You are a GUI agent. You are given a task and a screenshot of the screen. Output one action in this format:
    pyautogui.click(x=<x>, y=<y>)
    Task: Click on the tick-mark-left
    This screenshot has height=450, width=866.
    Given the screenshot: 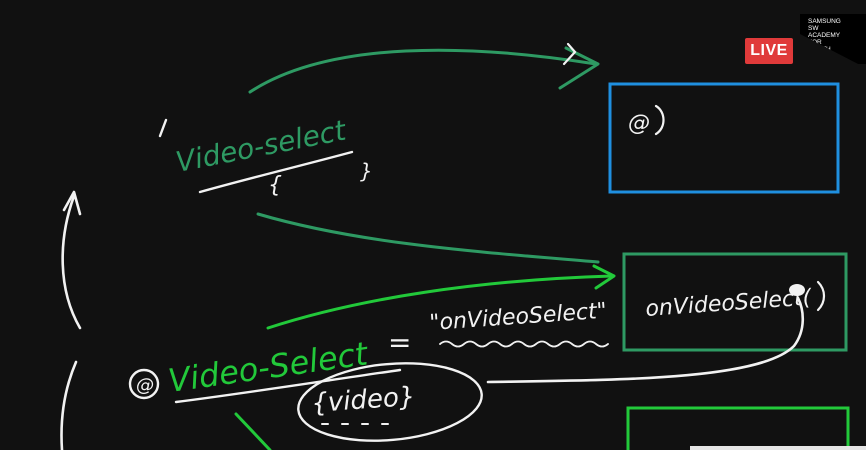 What is the action you would take?
    pyautogui.click(x=163, y=128)
    